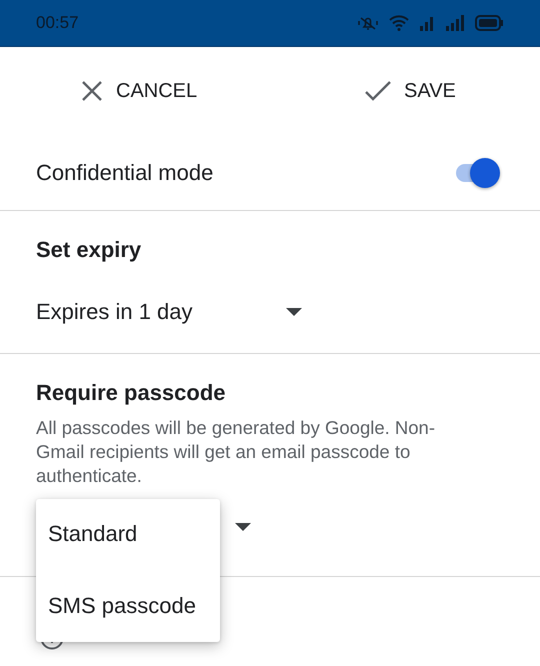 This screenshot has width=540, height=666. I want to click on menu-item: Standard, so click(128, 552).